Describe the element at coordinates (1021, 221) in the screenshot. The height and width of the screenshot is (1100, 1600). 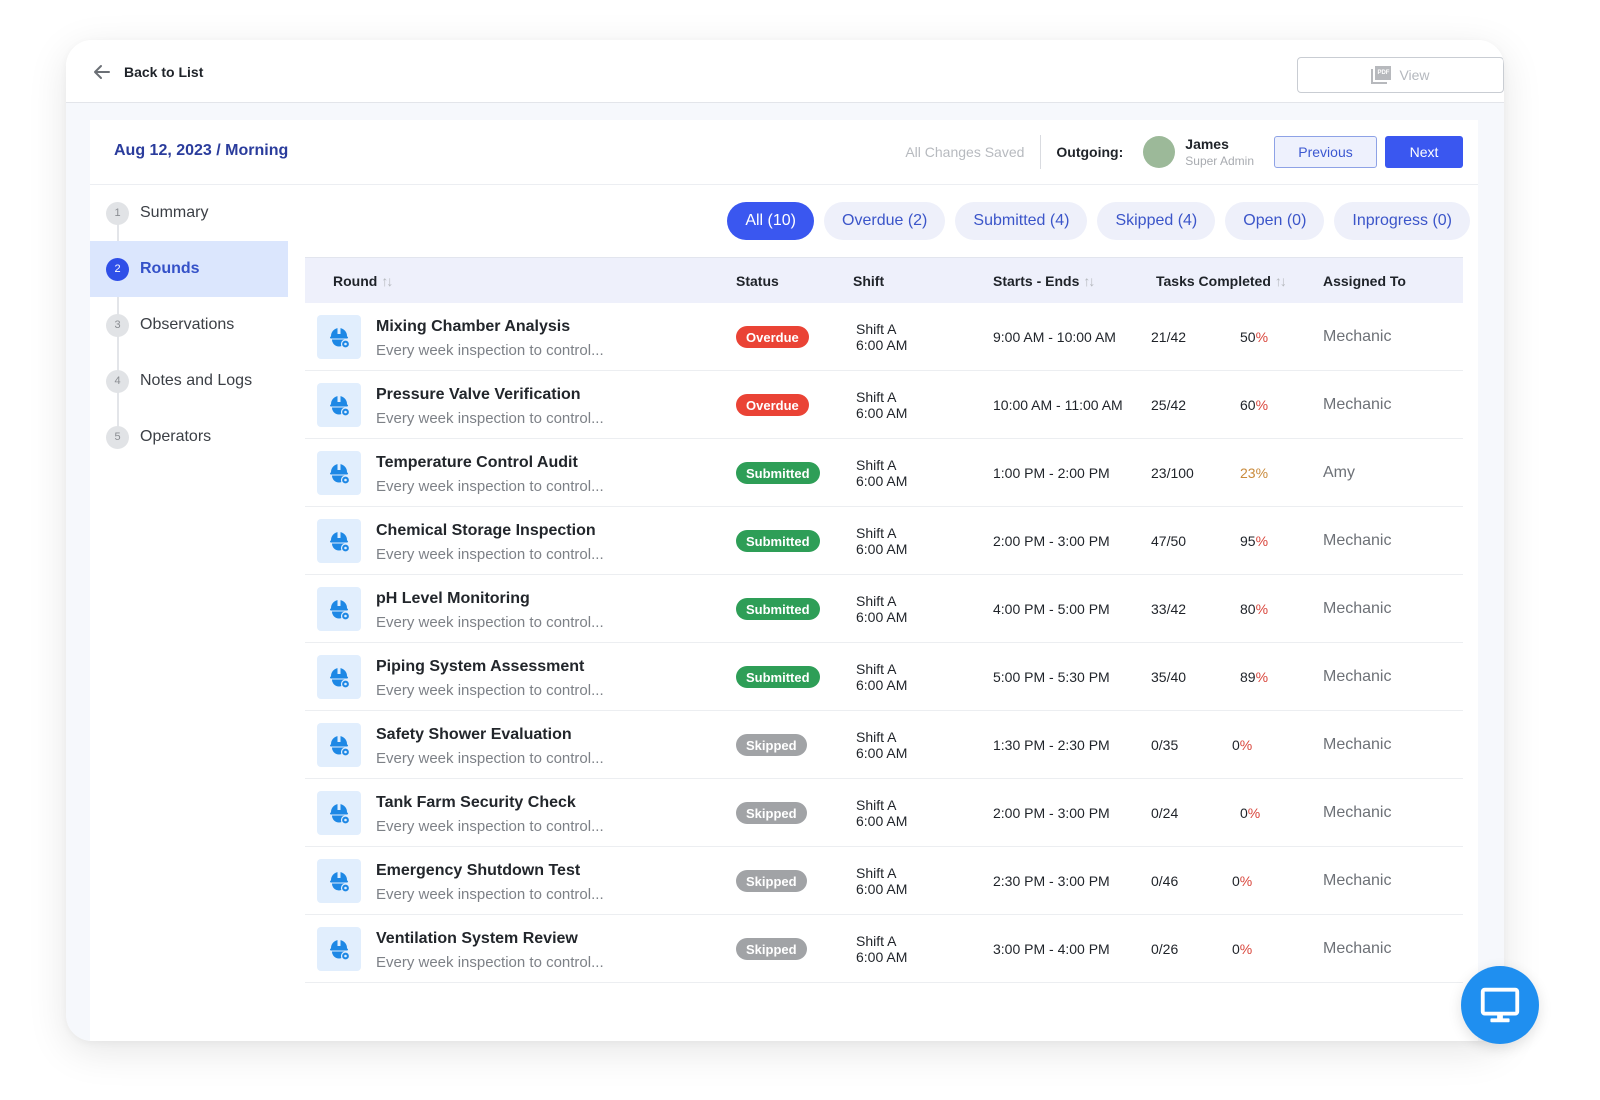
I see `tab-submitted: Submitted (4)` at that location.